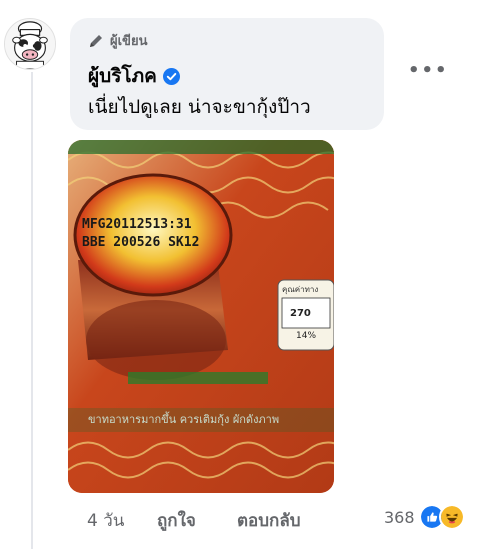 This screenshot has height=549, width=500. Describe the element at coordinates (122, 520) in the screenshot. I see `comment-timestamp: 4 วัน` at that location.